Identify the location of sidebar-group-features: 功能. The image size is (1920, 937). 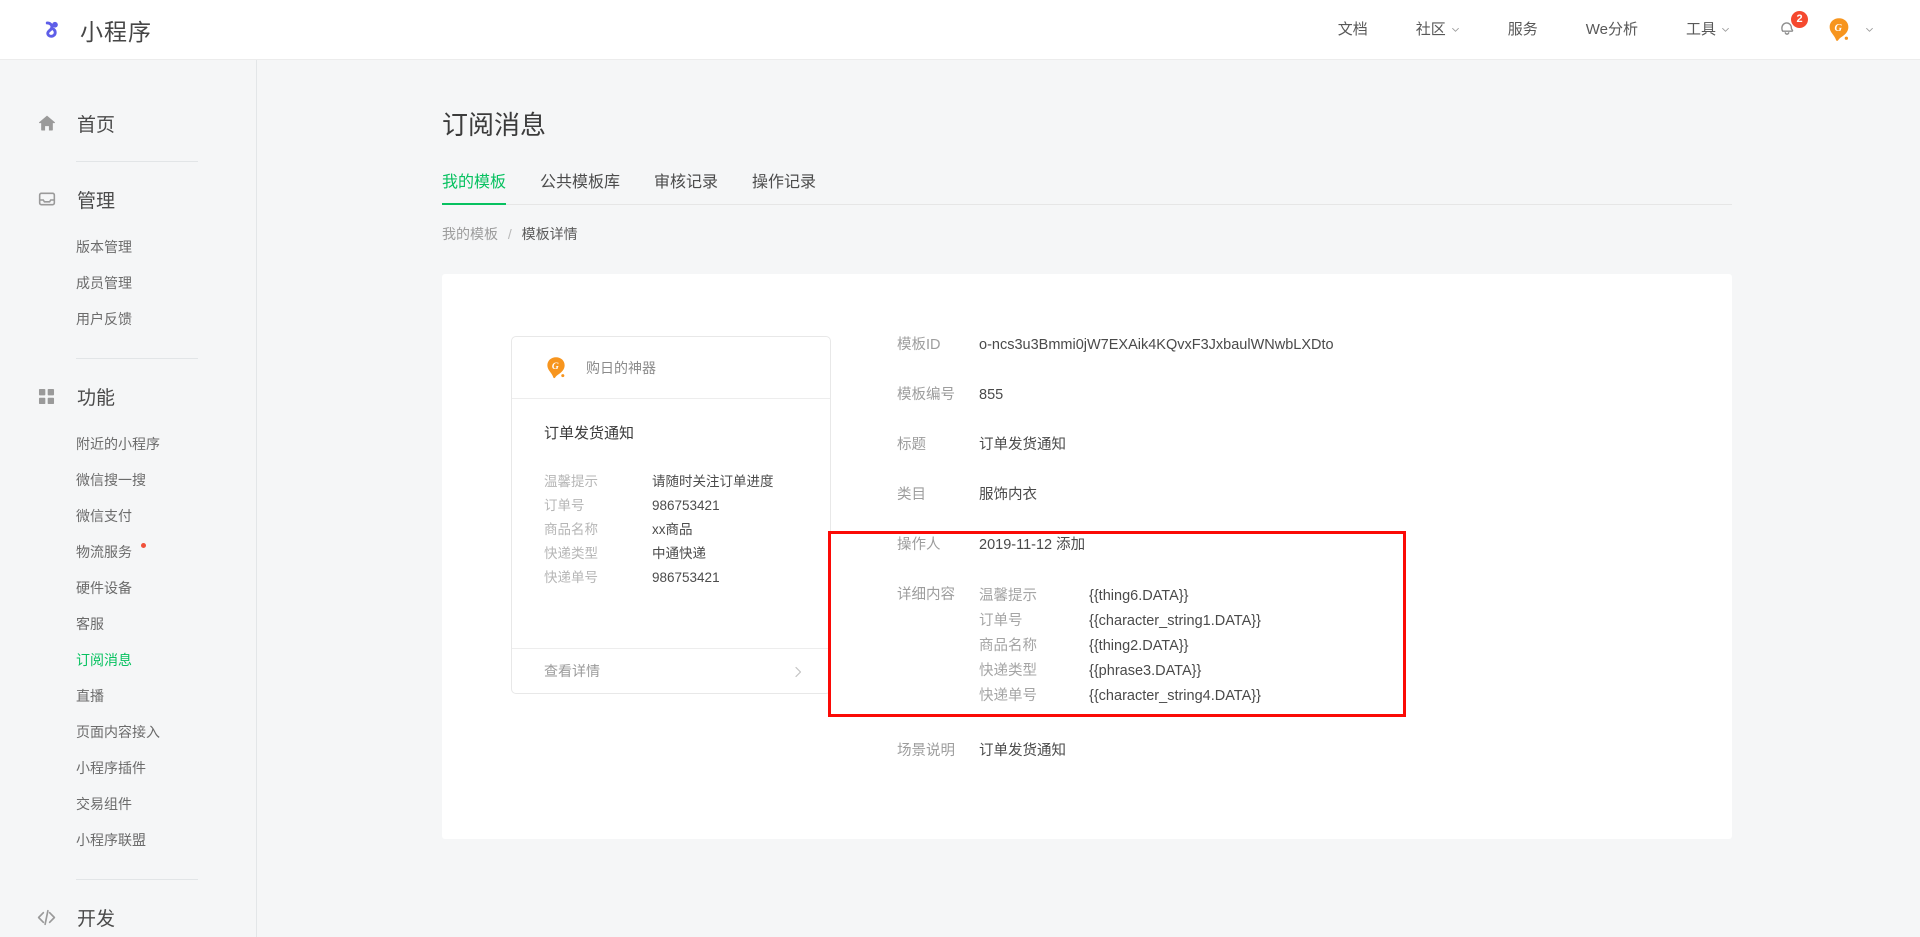
(128, 396).